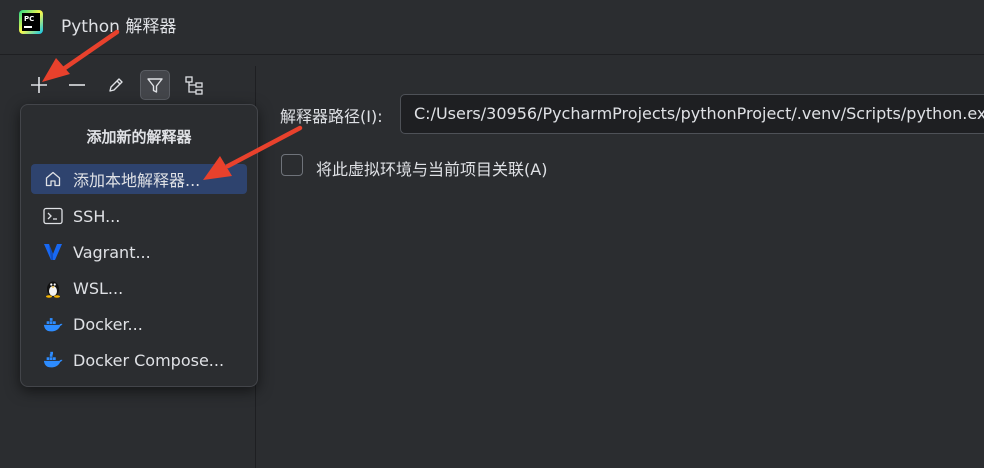 The width and height of the screenshot is (984, 468). What do you see at coordinates (492, 27) in the screenshot?
I see `title-bar: PC Python 解释器` at bounding box center [492, 27].